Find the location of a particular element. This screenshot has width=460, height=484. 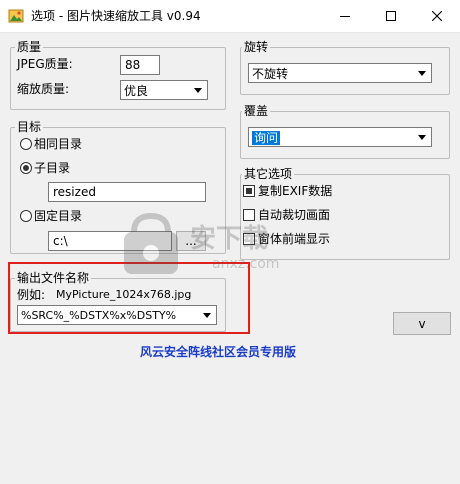

watermark: 安下载 anxz.com is located at coordinates (230, 247).